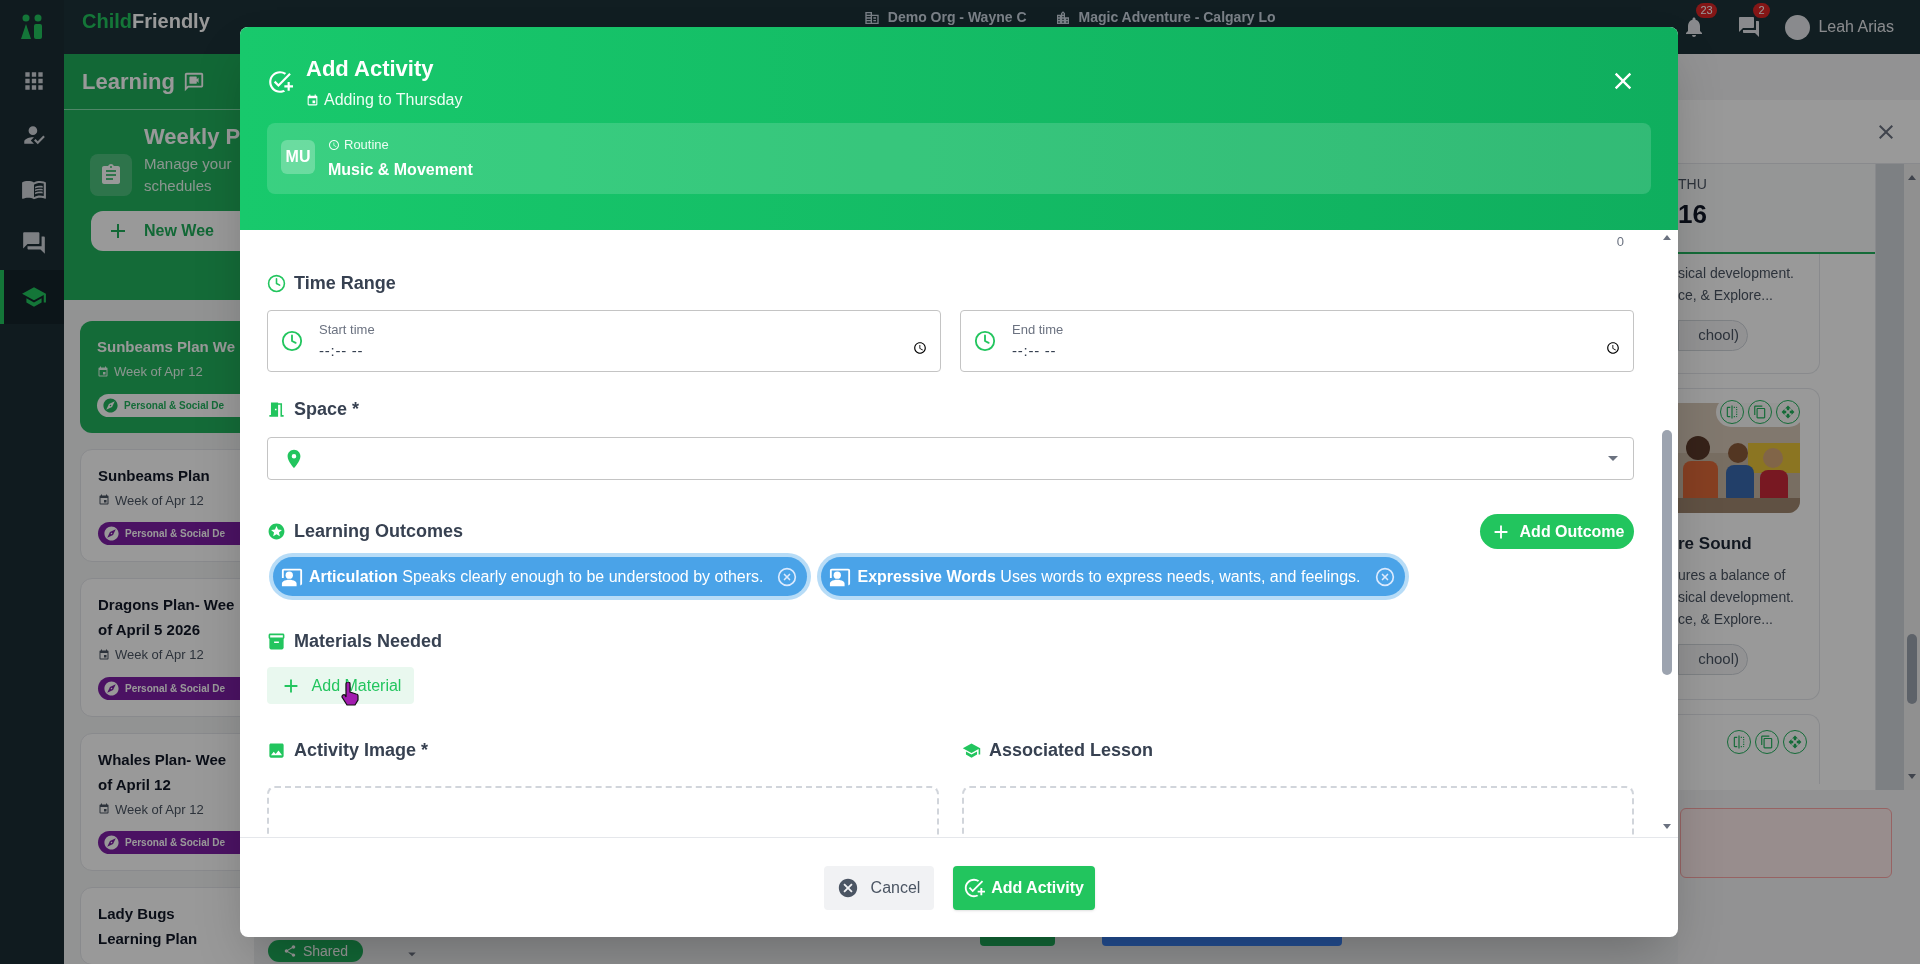 The width and height of the screenshot is (1920, 964). Describe the element at coordinates (604, 341) in the screenshot. I see `time-field: Start time --:-- --` at that location.